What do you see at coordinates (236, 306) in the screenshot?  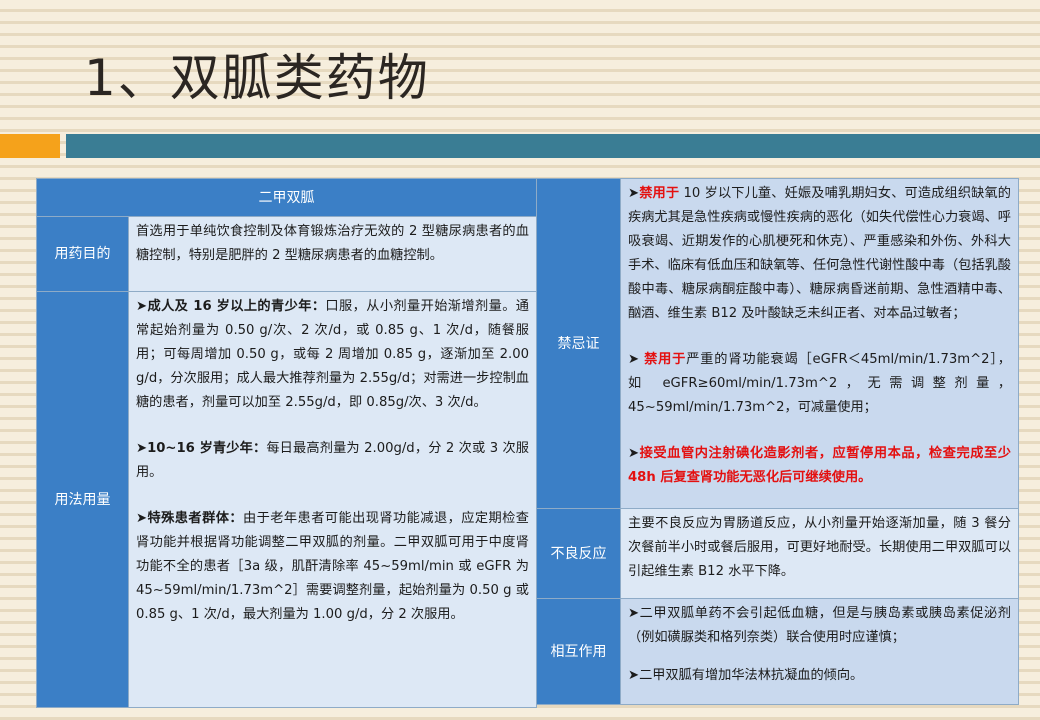 I see `usage-adults-heading: 成人及 16 岁以上的青少年：` at bounding box center [236, 306].